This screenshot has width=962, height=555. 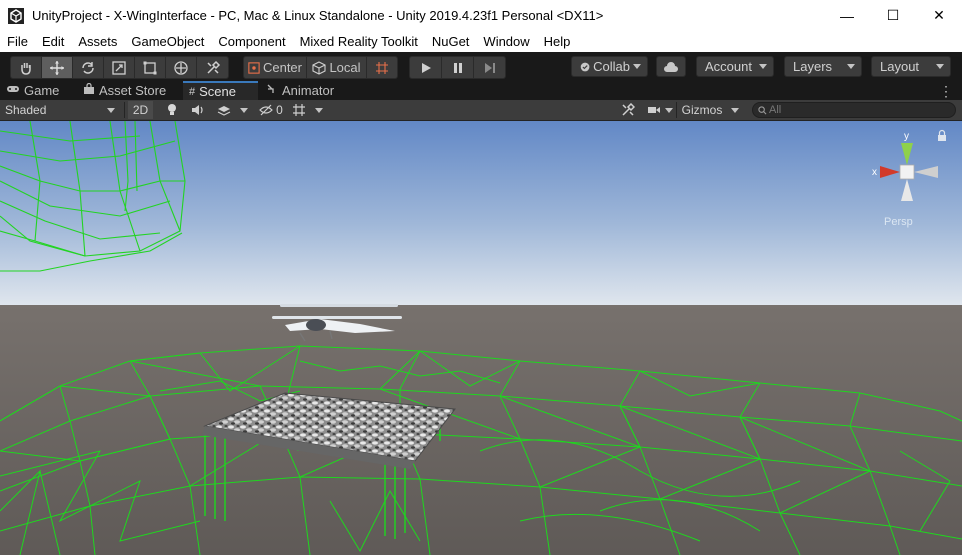 I want to click on draw-mode-caret-icon, so click(x=111, y=110).